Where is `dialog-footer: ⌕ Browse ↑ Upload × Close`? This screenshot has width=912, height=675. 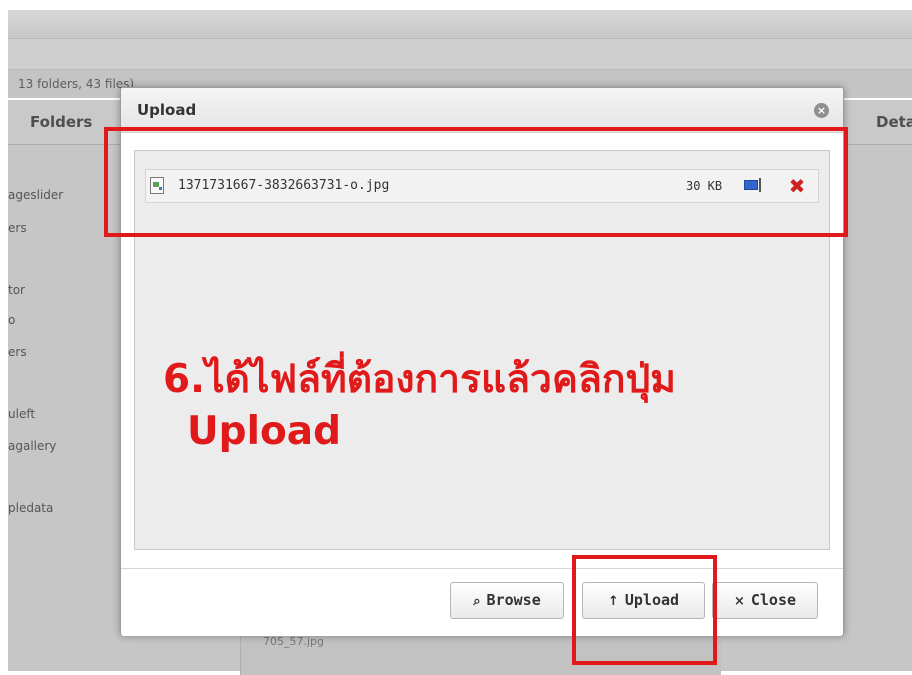 dialog-footer: ⌕ Browse ↑ Upload × Close is located at coordinates (482, 602).